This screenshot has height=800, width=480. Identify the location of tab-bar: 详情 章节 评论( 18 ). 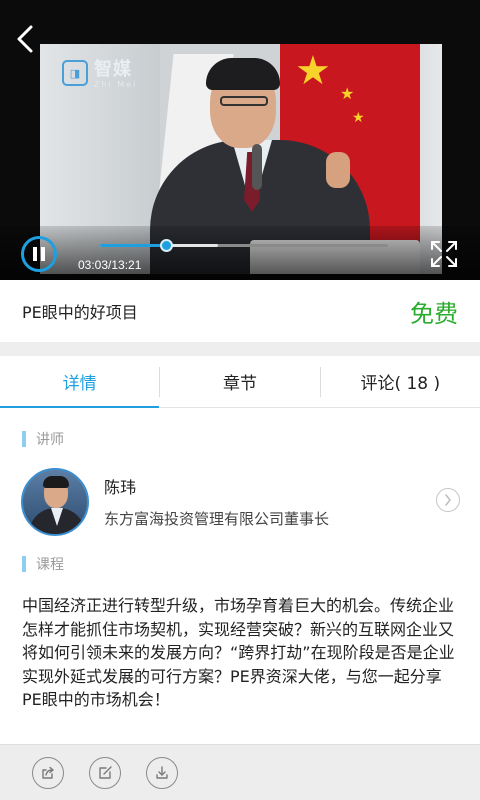
(240, 382).